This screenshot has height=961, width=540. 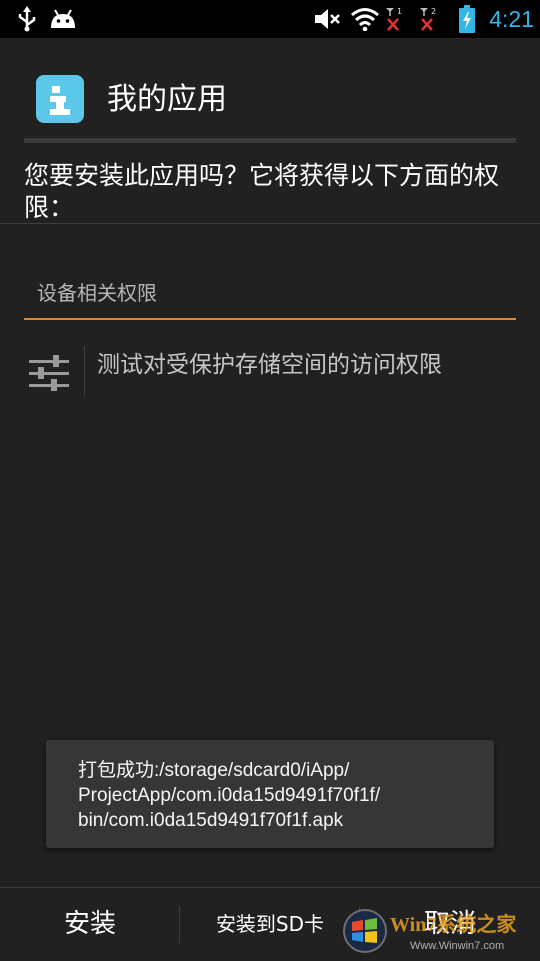 What do you see at coordinates (270, 924) in the screenshot?
I see `install-to-sd-button: 安装到SD卡` at bounding box center [270, 924].